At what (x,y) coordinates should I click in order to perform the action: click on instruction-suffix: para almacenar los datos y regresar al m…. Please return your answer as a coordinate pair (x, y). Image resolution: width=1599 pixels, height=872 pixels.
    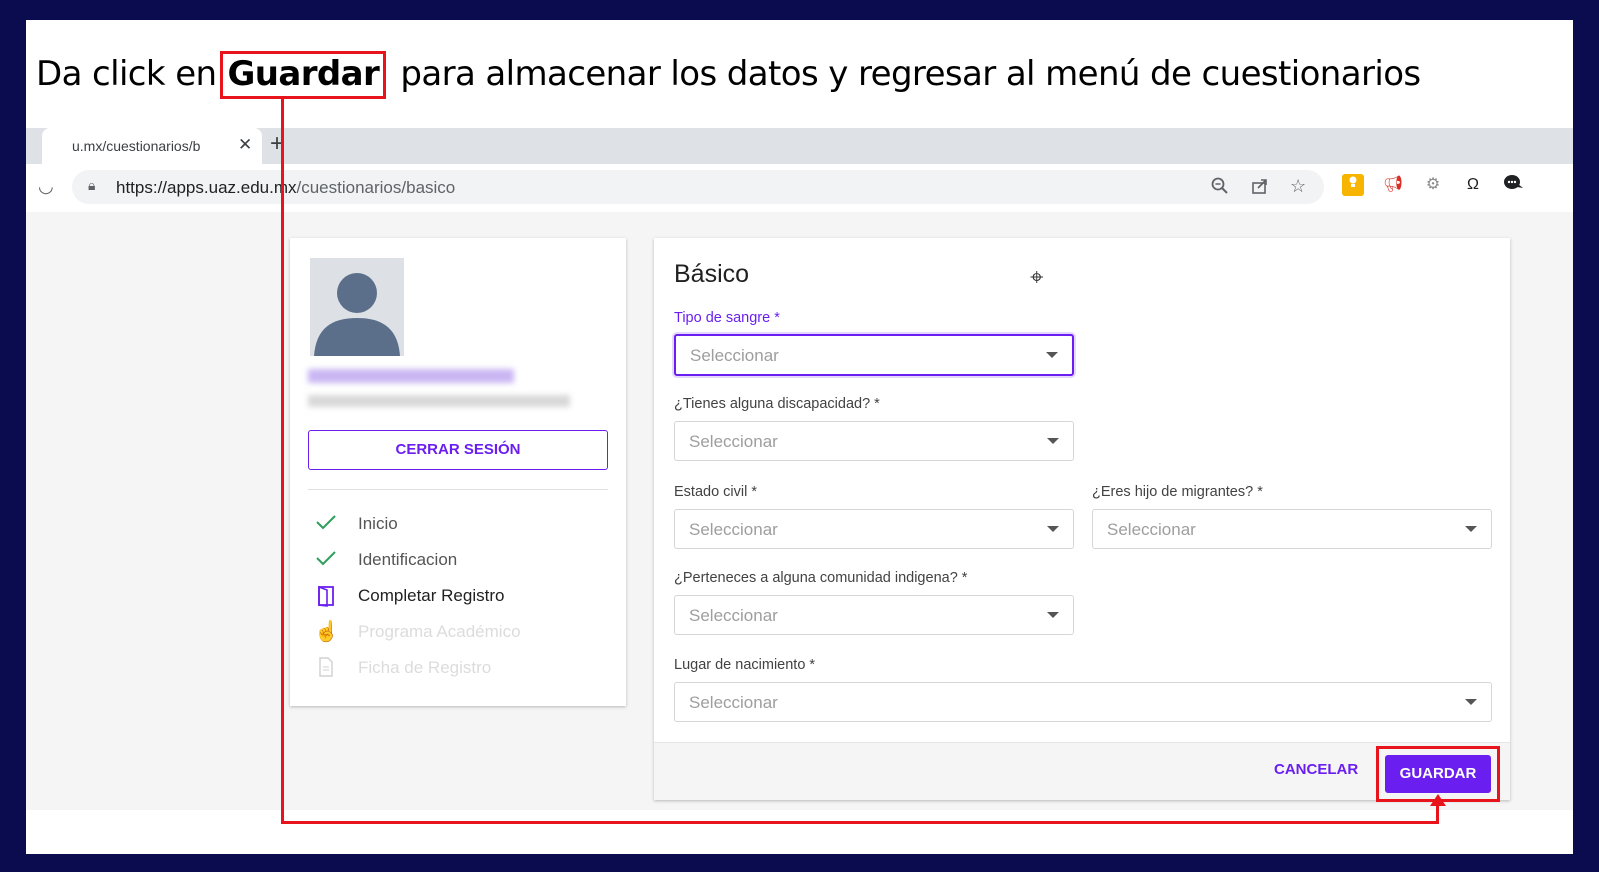
    Looking at the image, I should click on (910, 74).